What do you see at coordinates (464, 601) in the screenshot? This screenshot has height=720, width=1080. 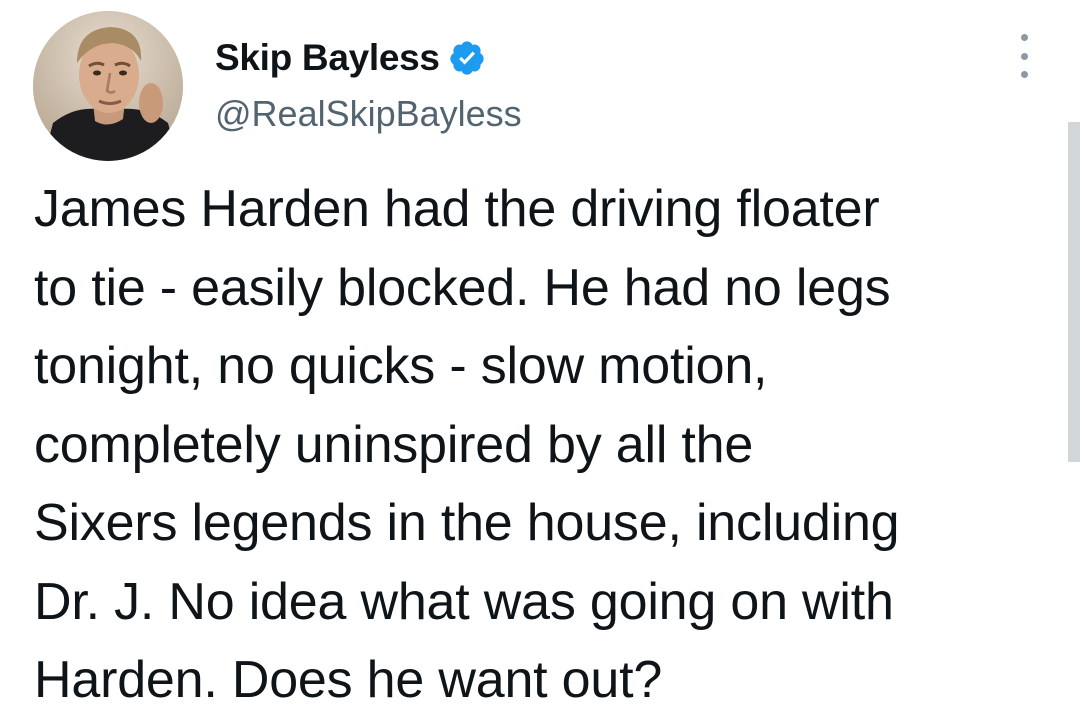 I see `tweet-text-line: Dr. J. No idea what was going on with` at bounding box center [464, 601].